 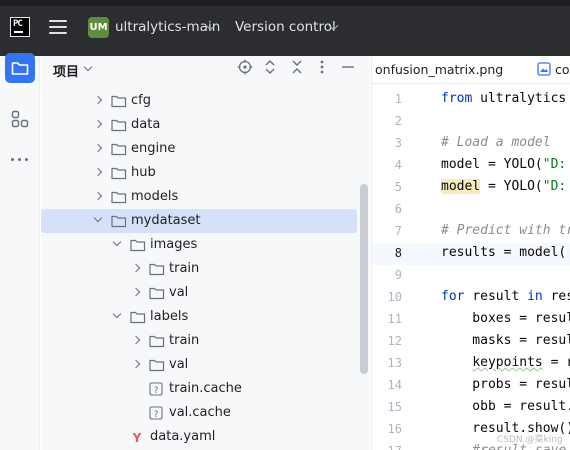 I want to click on code-text: keypoints = r, so click(x=521, y=362).